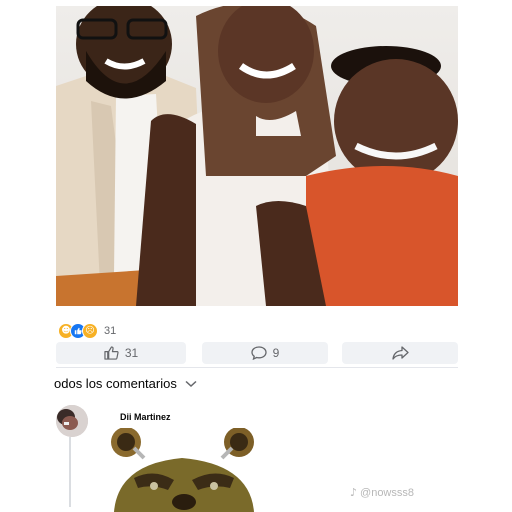 Image resolution: width=512 pixels, height=512 pixels. I want to click on chevron-down-icon, so click(191, 384).